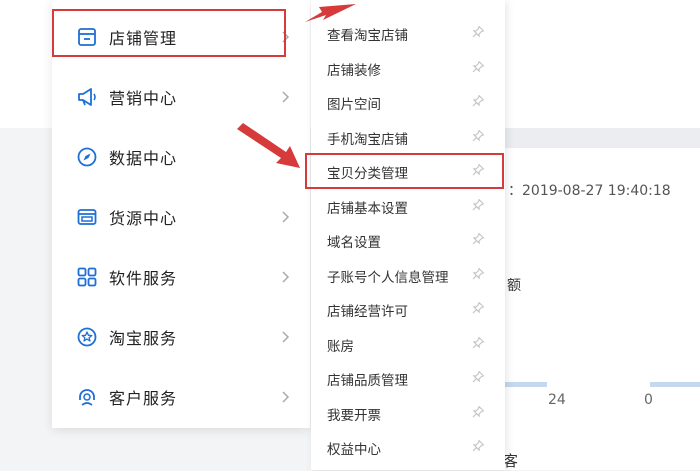  What do you see at coordinates (87, 397) in the screenshot?
I see `headset-icon` at bounding box center [87, 397].